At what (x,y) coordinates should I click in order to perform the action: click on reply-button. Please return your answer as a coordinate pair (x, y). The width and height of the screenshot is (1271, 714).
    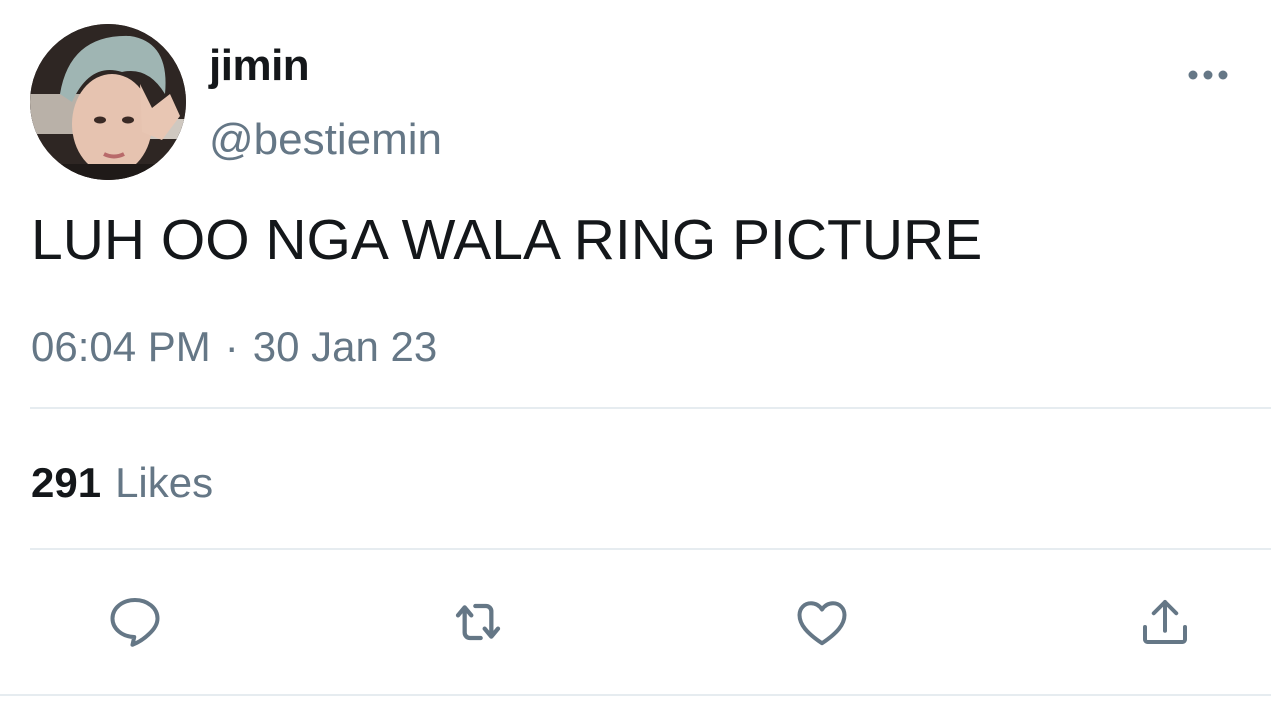
    Looking at the image, I should click on (135, 622).